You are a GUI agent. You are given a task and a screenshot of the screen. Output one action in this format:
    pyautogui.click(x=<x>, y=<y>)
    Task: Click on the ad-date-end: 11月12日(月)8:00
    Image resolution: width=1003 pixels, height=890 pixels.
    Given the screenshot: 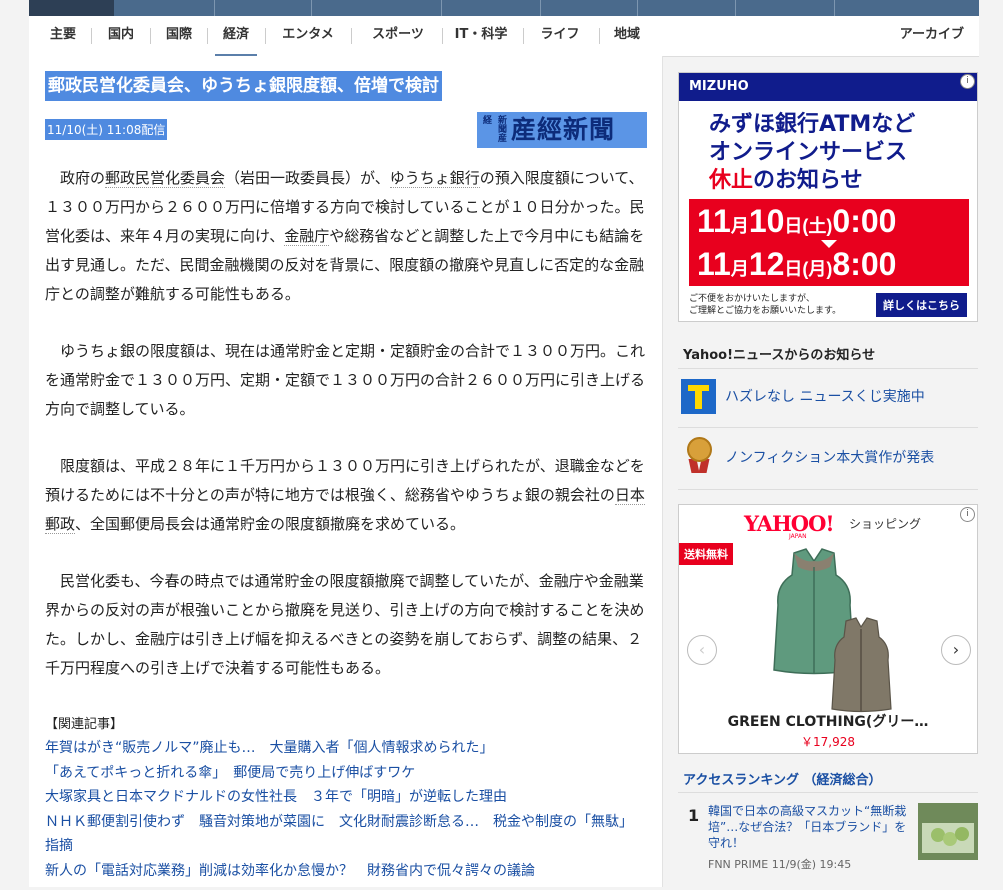 What is the action you would take?
    pyautogui.click(x=797, y=264)
    